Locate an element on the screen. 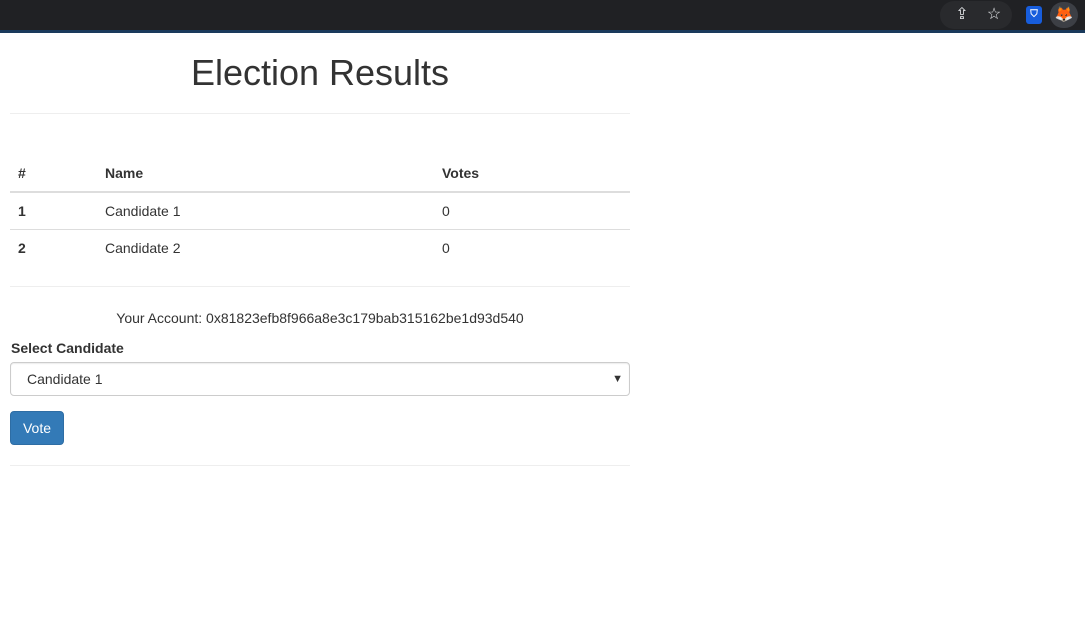 This screenshot has height=640, width=1085. share-icon: ⇪ is located at coordinates (962, 15).